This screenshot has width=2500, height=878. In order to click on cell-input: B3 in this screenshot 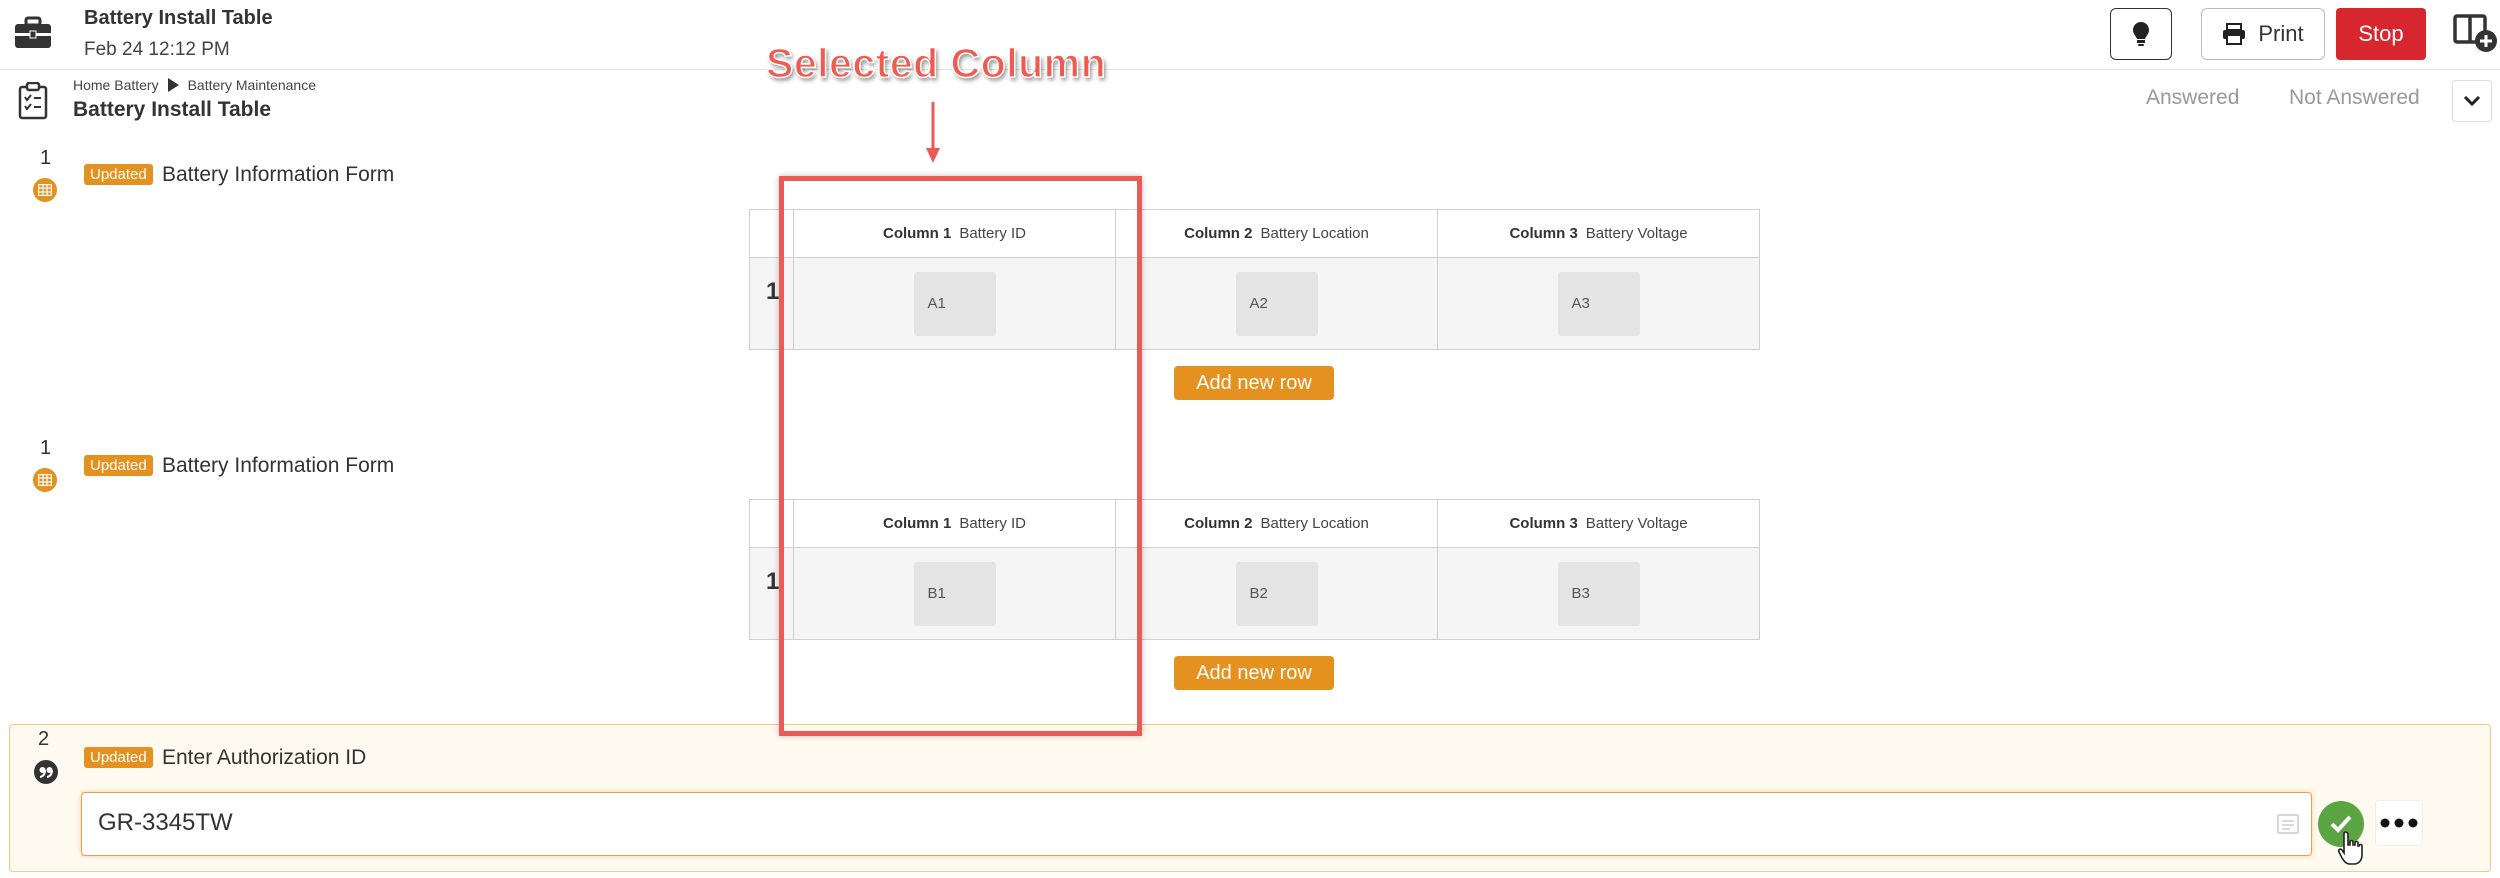, I will do `click(1598, 593)`.